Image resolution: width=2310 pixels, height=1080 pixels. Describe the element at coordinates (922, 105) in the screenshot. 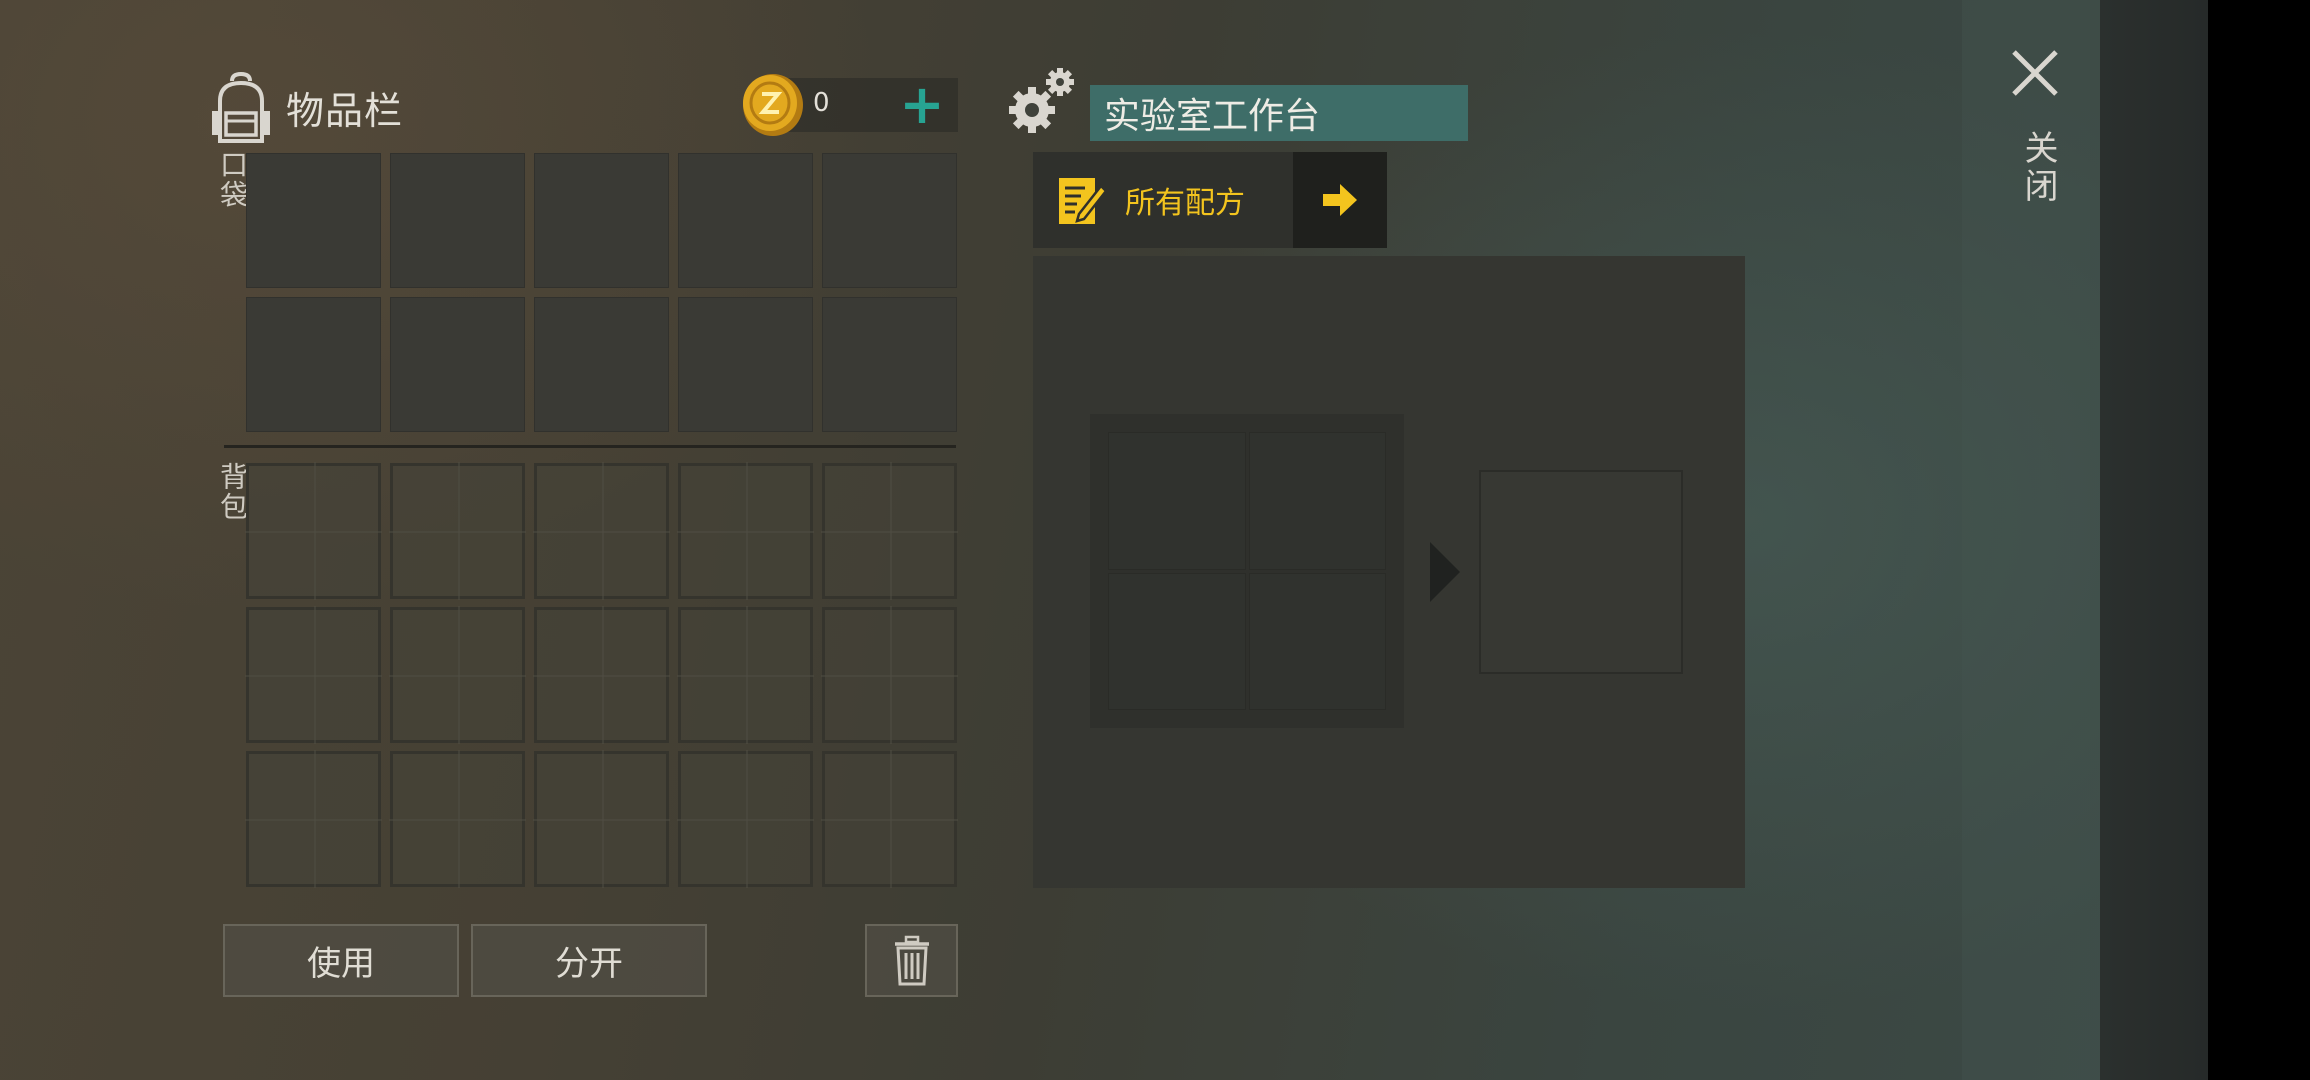

I see `add-coins-button: +` at that location.